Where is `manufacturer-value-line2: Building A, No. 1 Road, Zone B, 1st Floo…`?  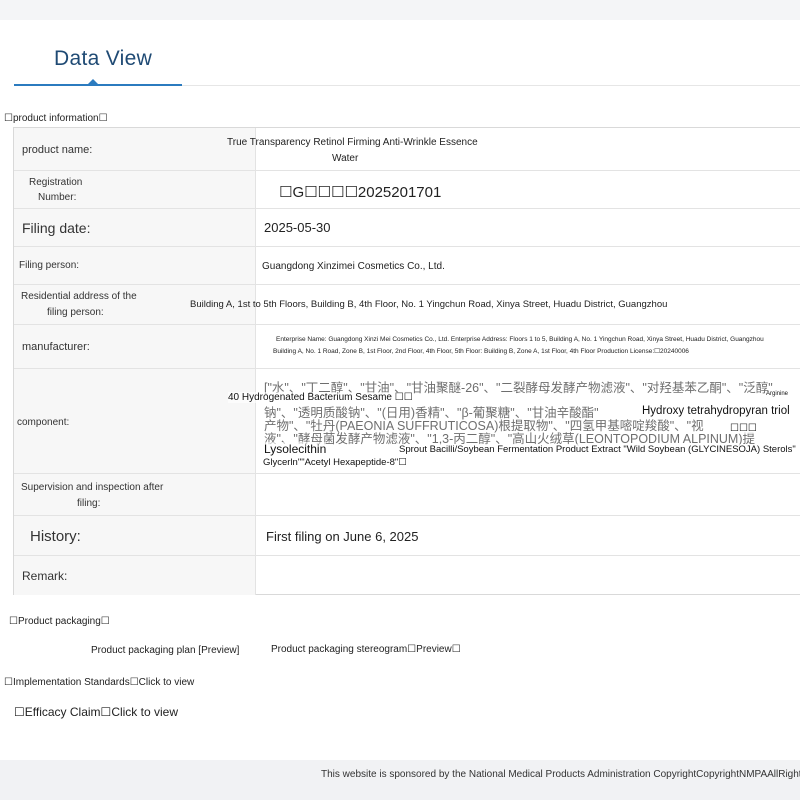
manufacturer-value-line2: Building A, No. 1 Road, Zone B, 1st Floo… is located at coordinates (481, 351).